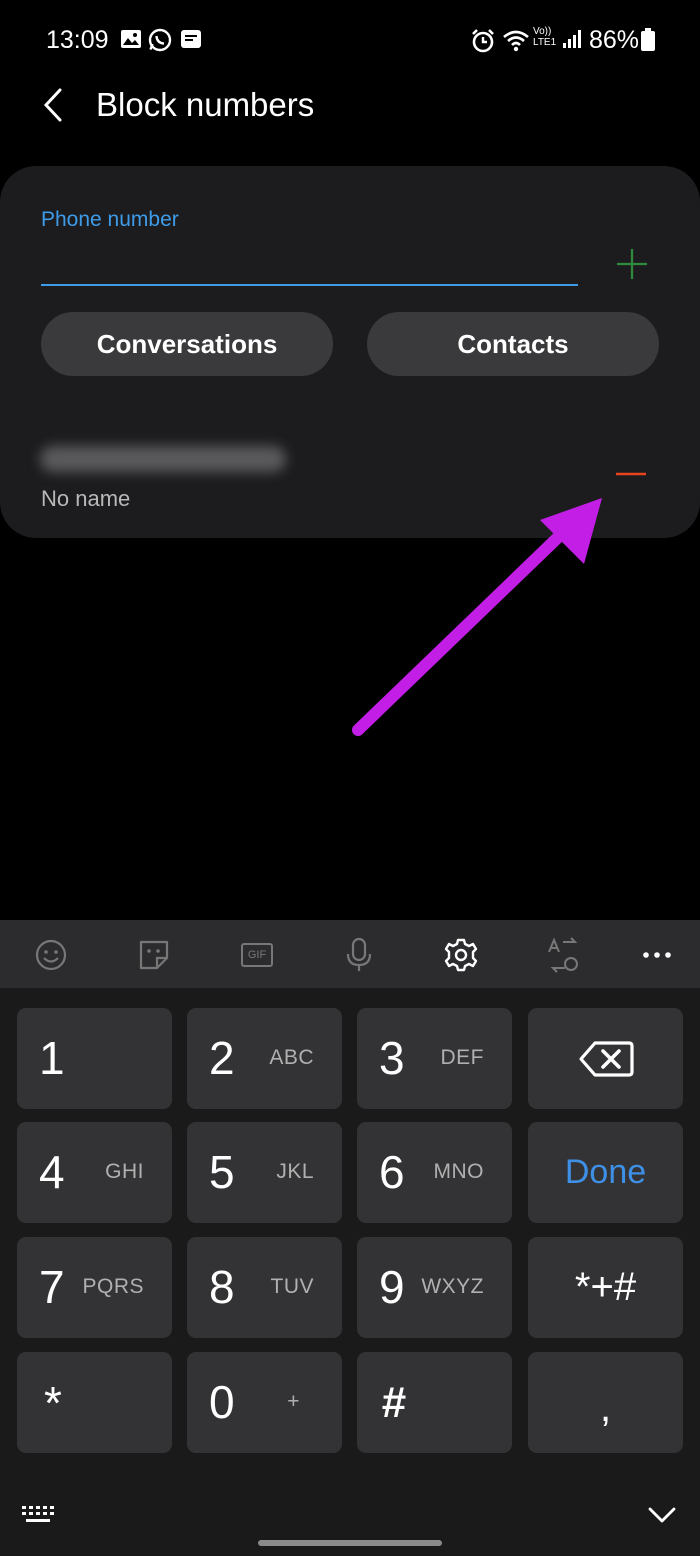 Image resolution: width=700 pixels, height=1556 pixels. I want to click on gear-icon, so click(461, 955).